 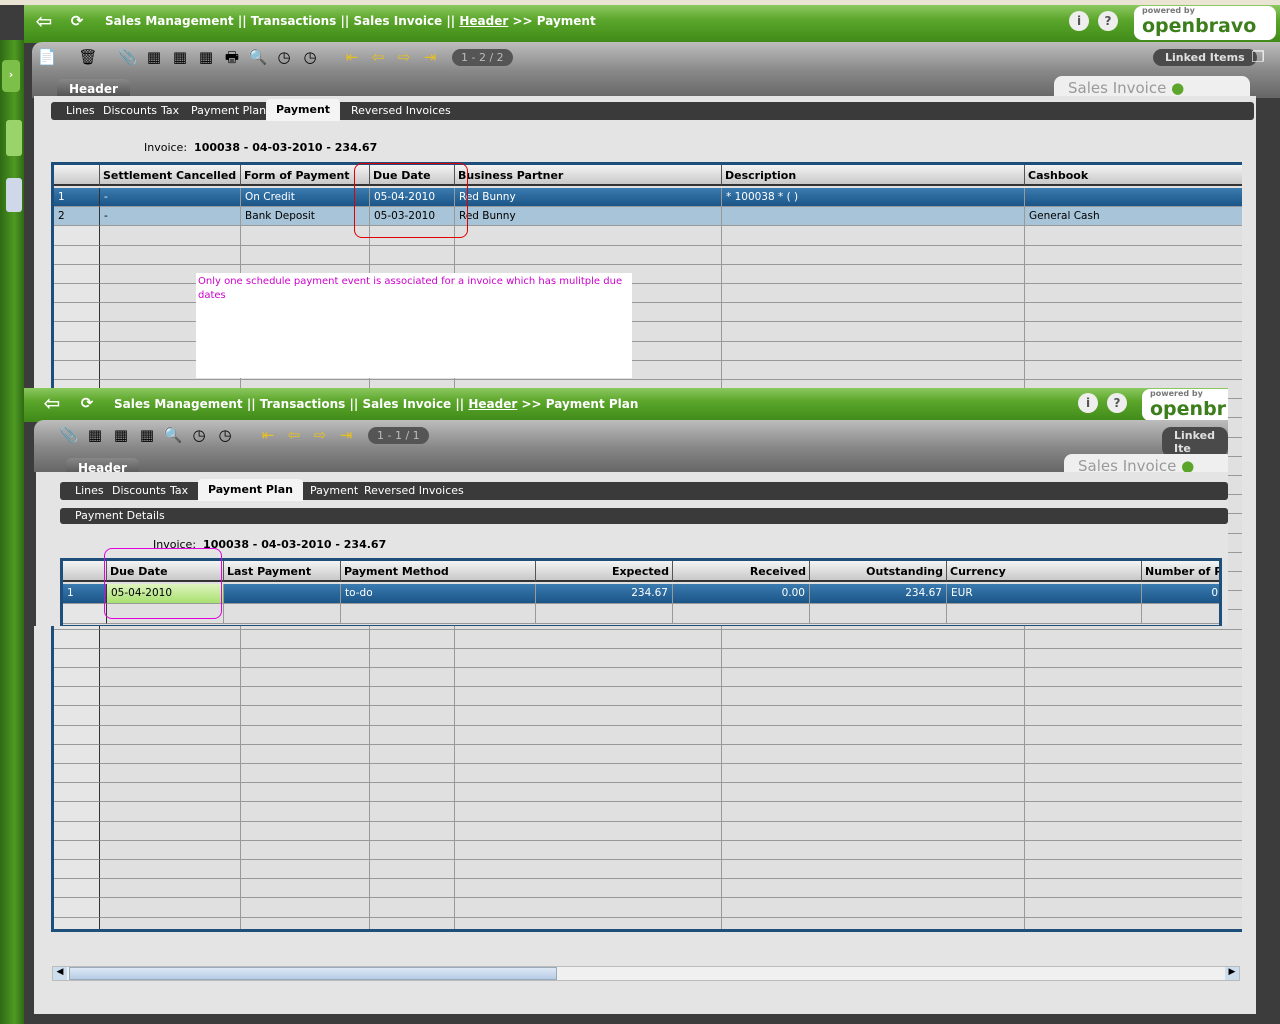 What do you see at coordinates (1044, 571) in the screenshot?
I see `column-header: Currency` at bounding box center [1044, 571].